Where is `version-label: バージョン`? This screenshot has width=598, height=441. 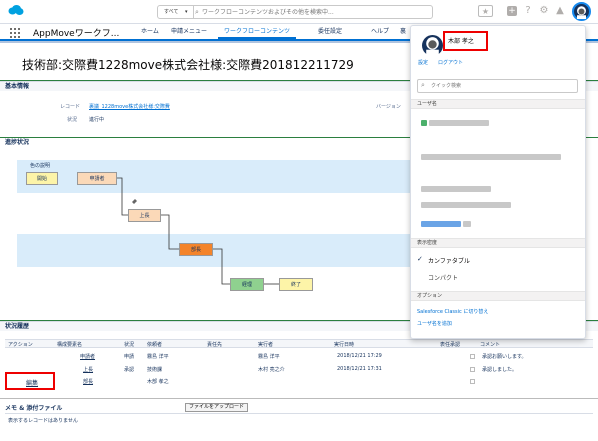
version-label: バージョン is located at coordinates (388, 107).